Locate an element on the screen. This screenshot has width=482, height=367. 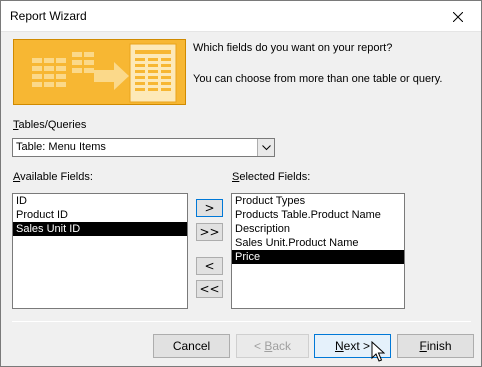
tables-queries-label: Tables/Queries is located at coordinates (49, 125).